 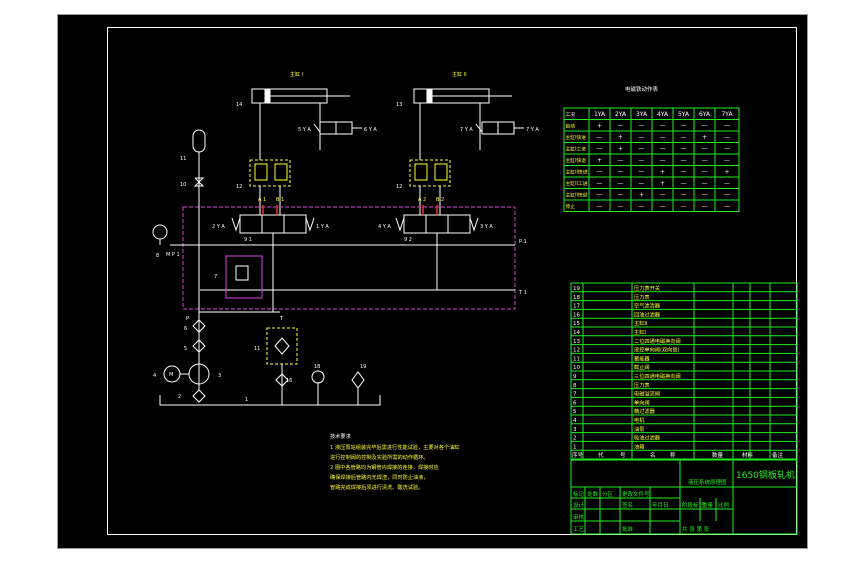 What do you see at coordinates (185, 349) in the screenshot?
I see `label-c5: 5` at bounding box center [185, 349].